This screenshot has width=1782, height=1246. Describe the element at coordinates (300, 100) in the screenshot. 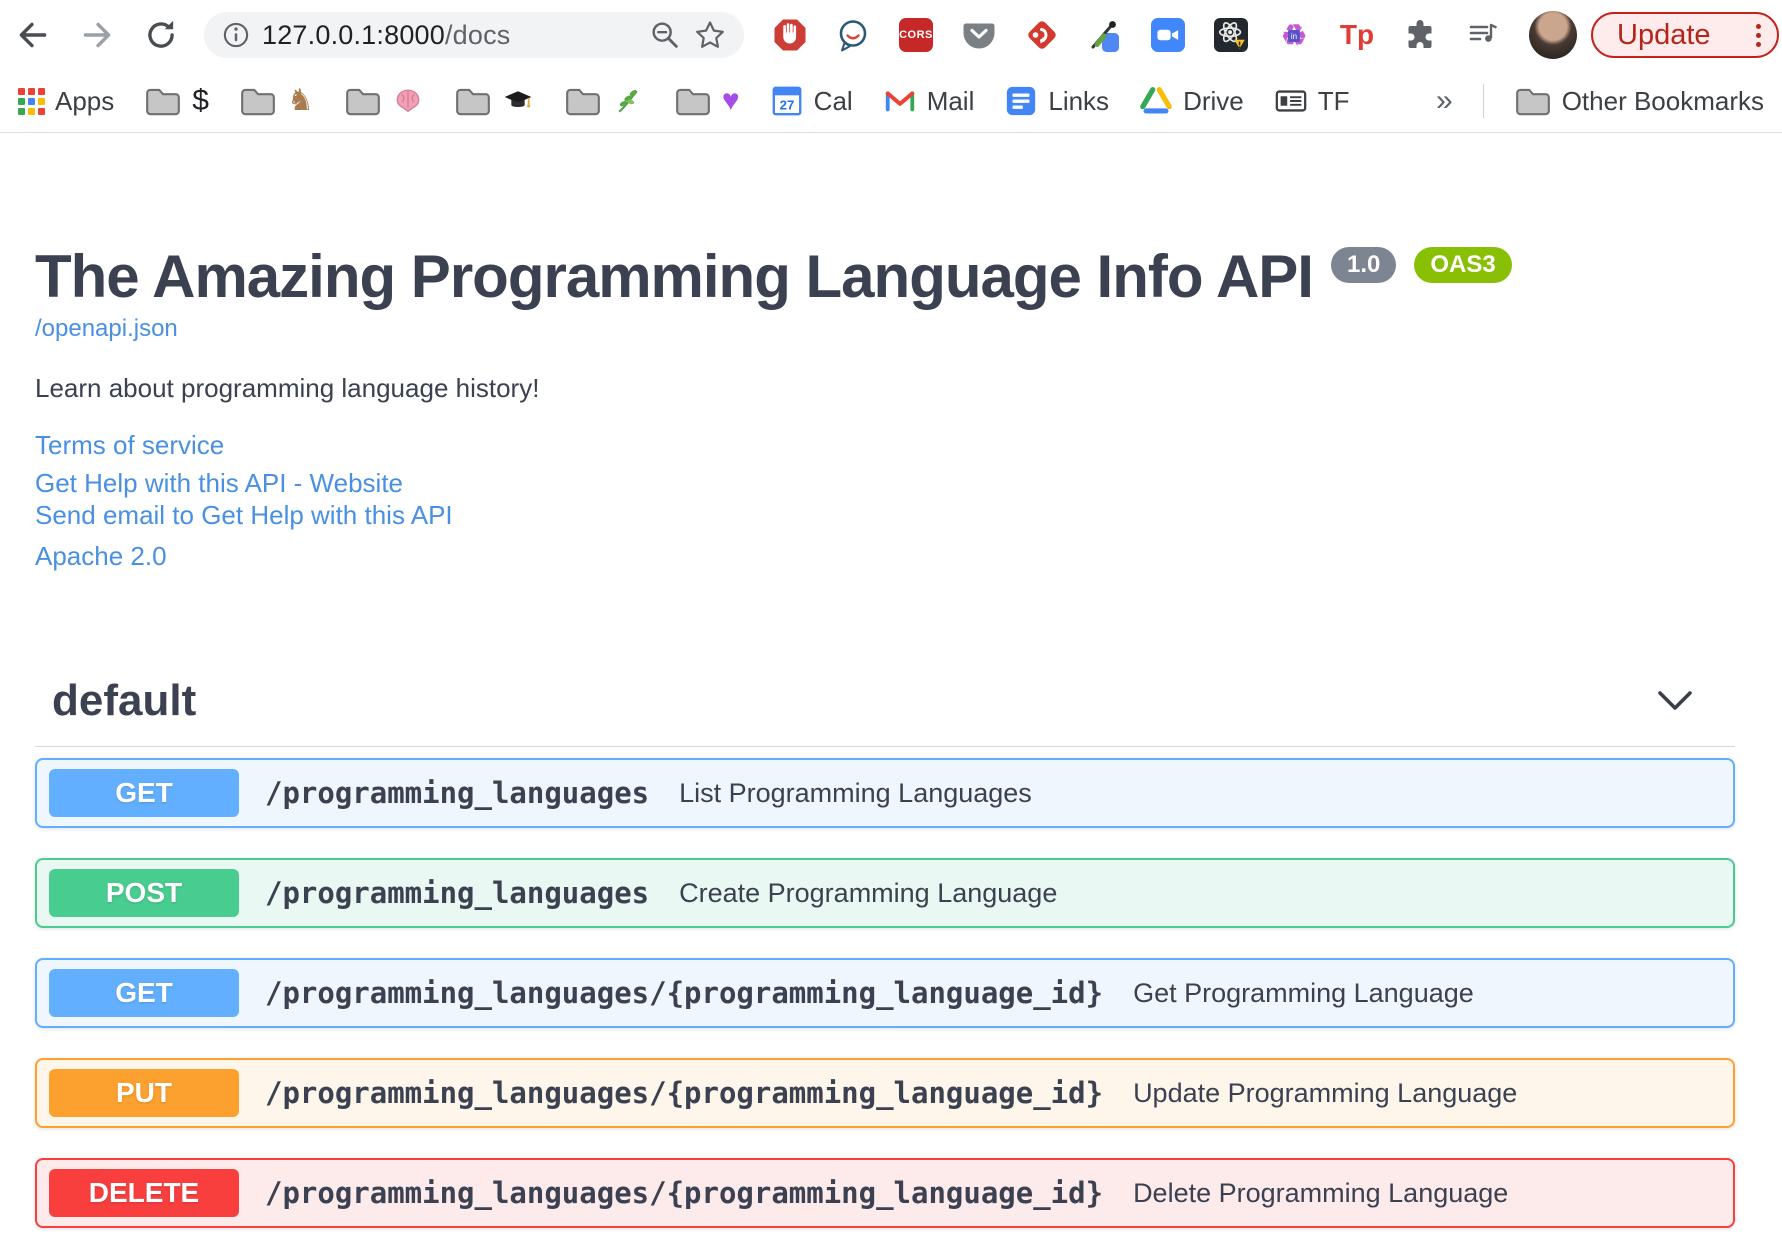

I see `carousel-horse-icon: ♞` at that location.